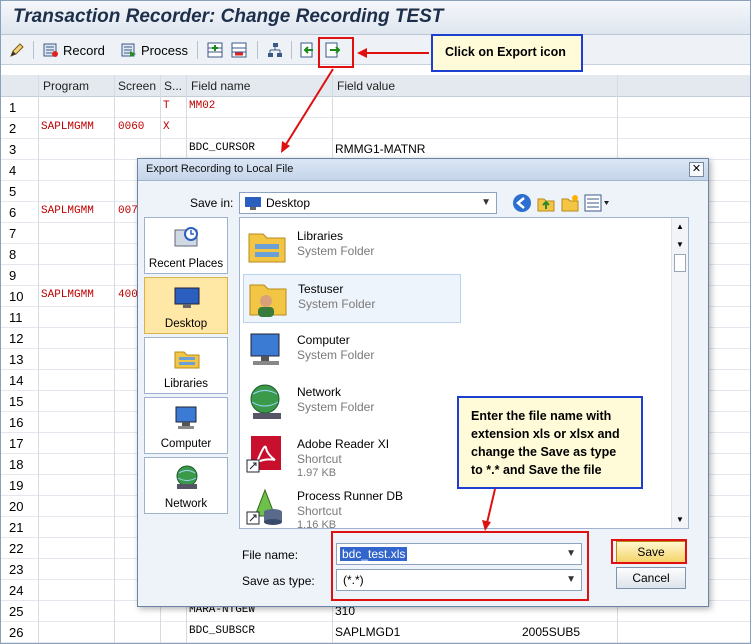  What do you see at coordinates (680, 226) in the screenshot?
I see `chevron-up-icon: ▲` at bounding box center [680, 226].